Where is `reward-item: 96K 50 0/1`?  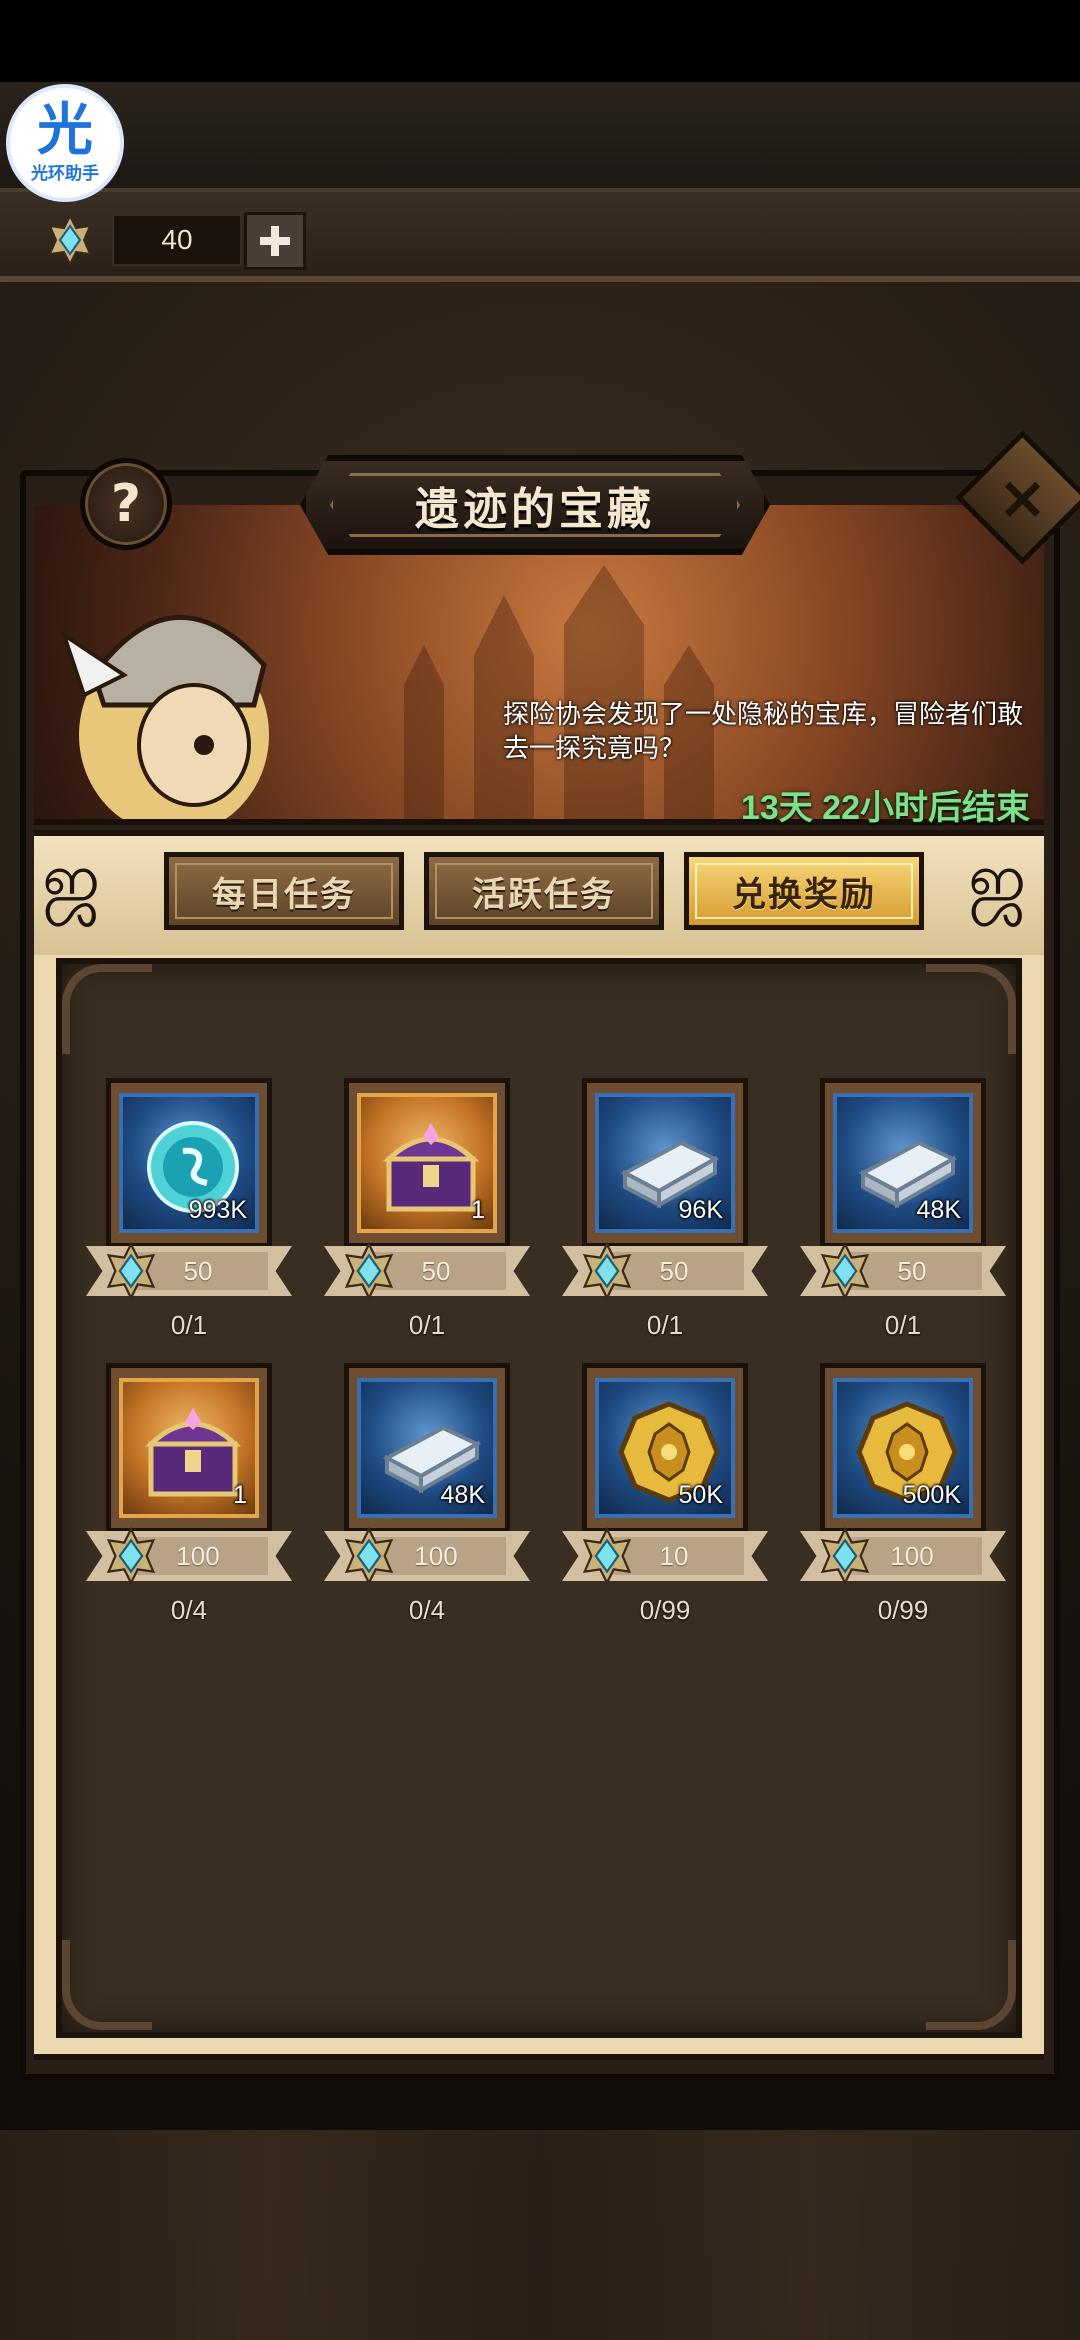 reward-item: 96K 50 0/1 is located at coordinates (665, 1213).